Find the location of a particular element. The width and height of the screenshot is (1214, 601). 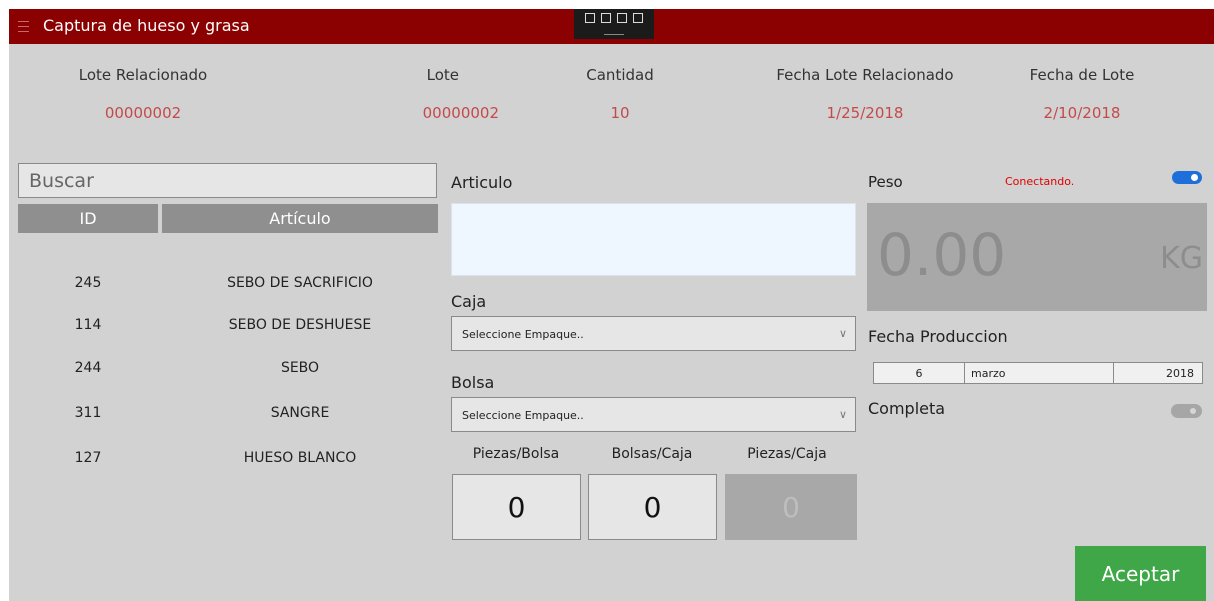

summary-value: 10 is located at coordinates (620, 113).